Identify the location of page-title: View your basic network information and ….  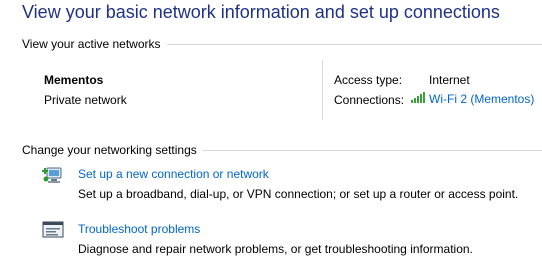
(261, 12).